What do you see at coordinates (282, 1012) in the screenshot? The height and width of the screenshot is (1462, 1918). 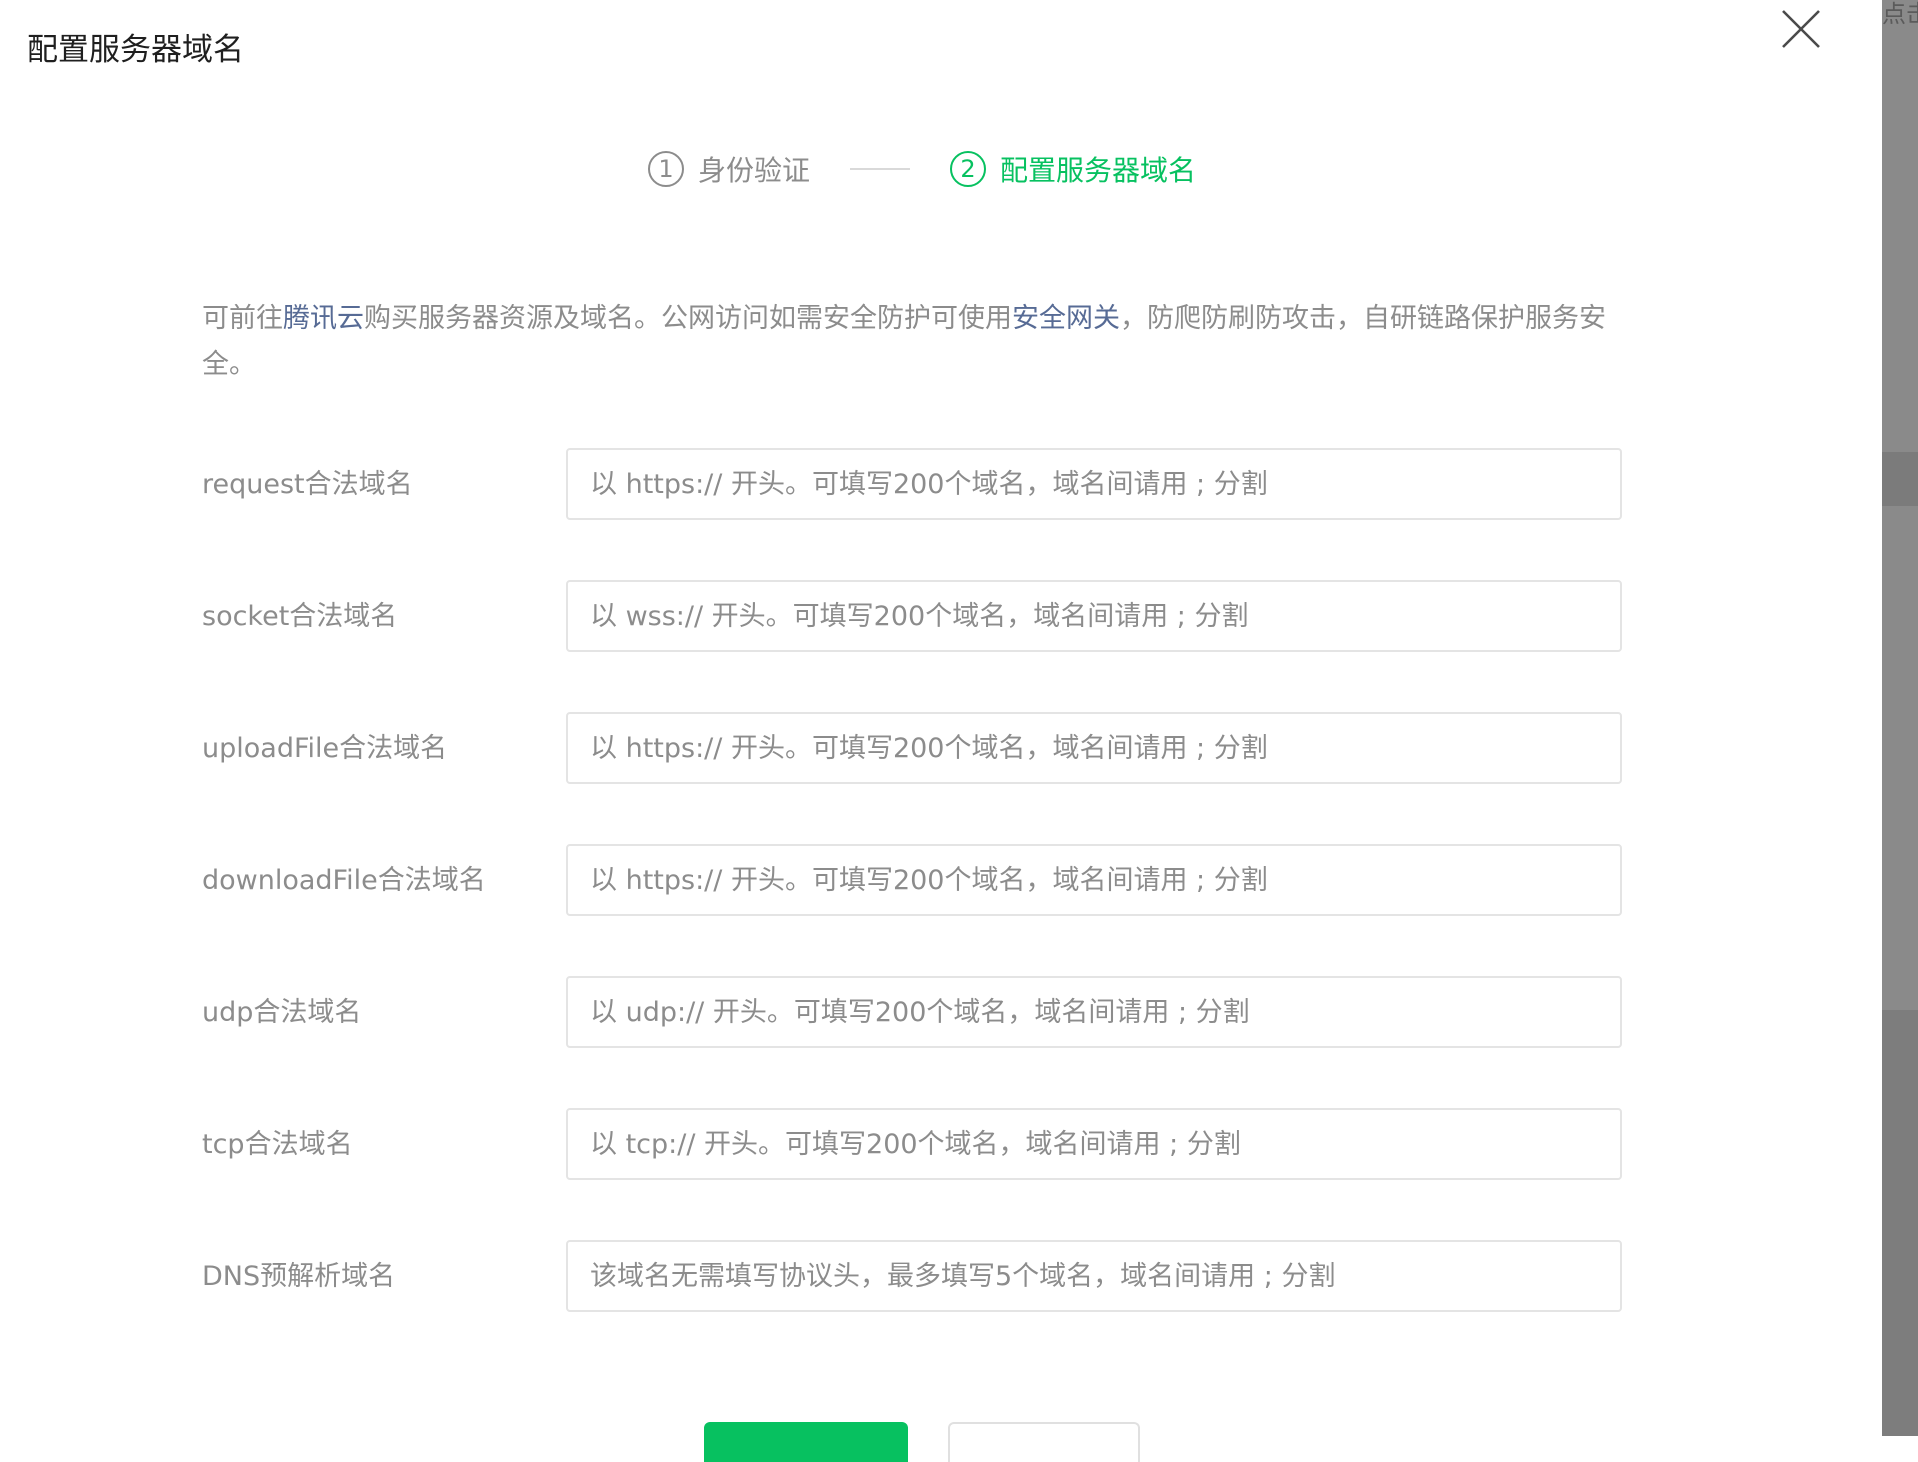 I see `udp-domain-label: udp合法域名` at bounding box center [282, 1012].